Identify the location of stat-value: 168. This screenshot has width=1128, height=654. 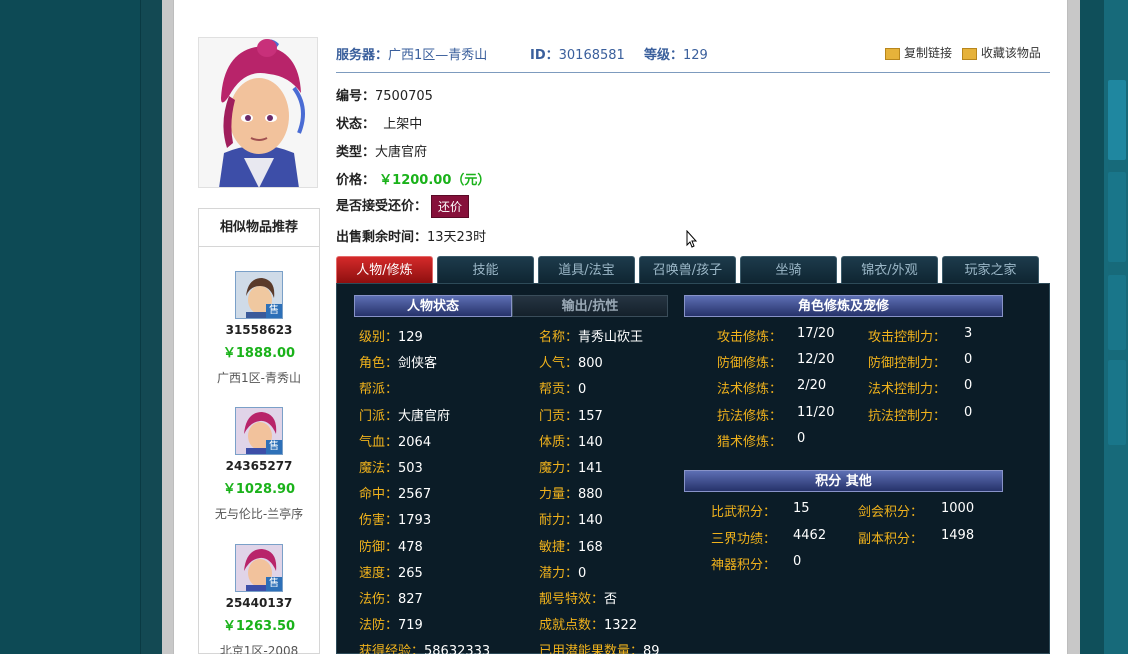
(590, 547).